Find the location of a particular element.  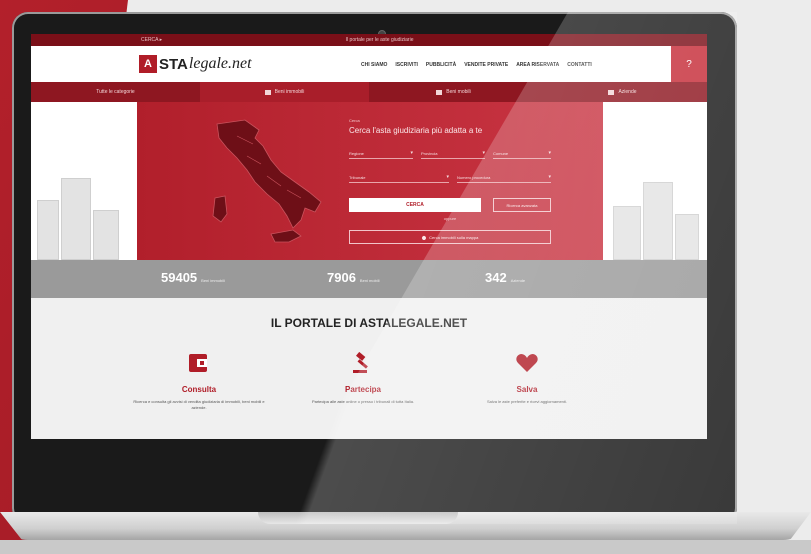

floor-shadow is located at coordinates (405, 547).